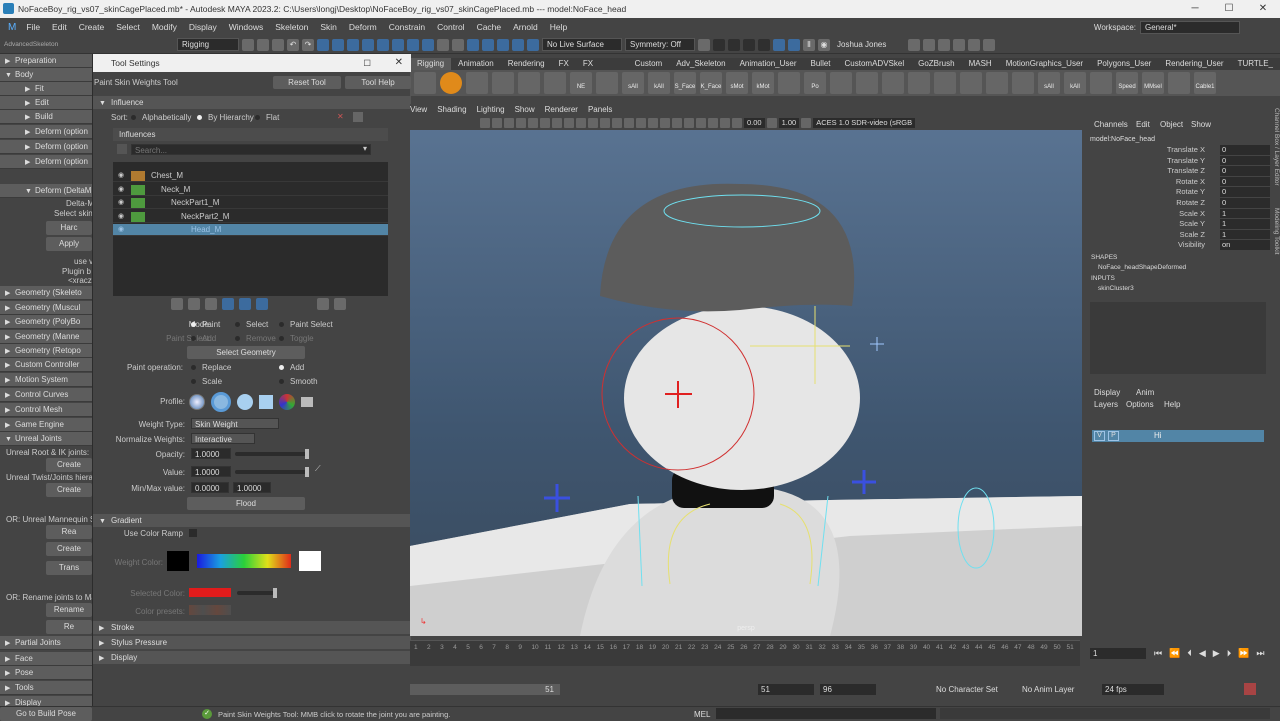 The width and height of the screenshot is (1280, 721). I want to click on as-bottom-section-0: ▶ Partial Joints, so click(46, 643).